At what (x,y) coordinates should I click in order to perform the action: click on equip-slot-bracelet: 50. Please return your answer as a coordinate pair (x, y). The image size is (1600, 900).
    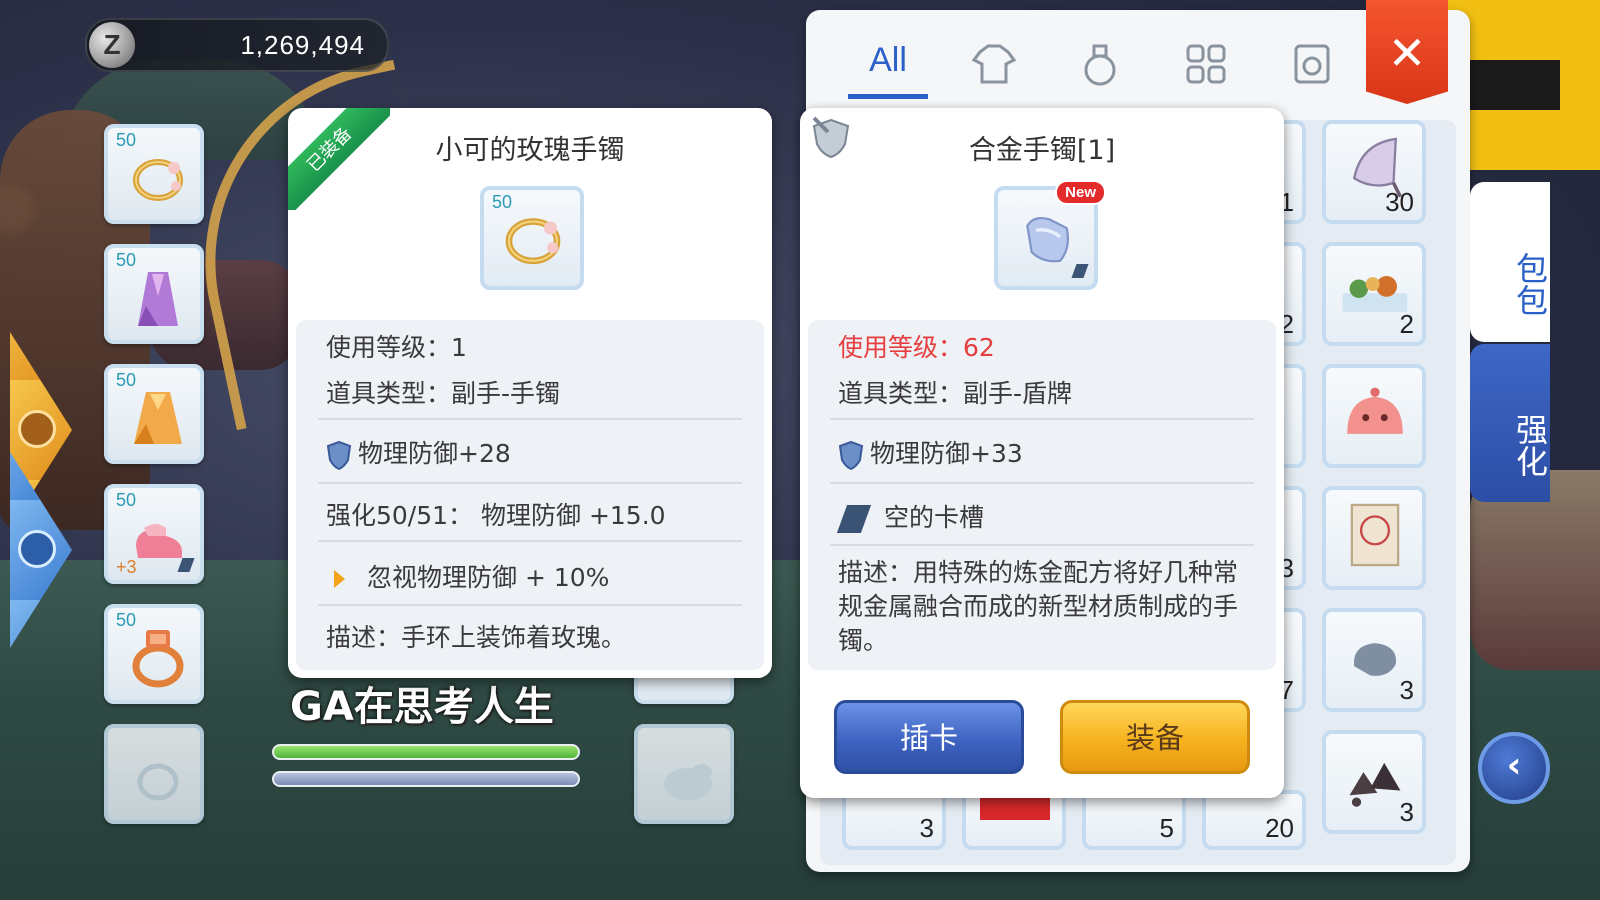
    Looking at the image, I should click on (154, 174).